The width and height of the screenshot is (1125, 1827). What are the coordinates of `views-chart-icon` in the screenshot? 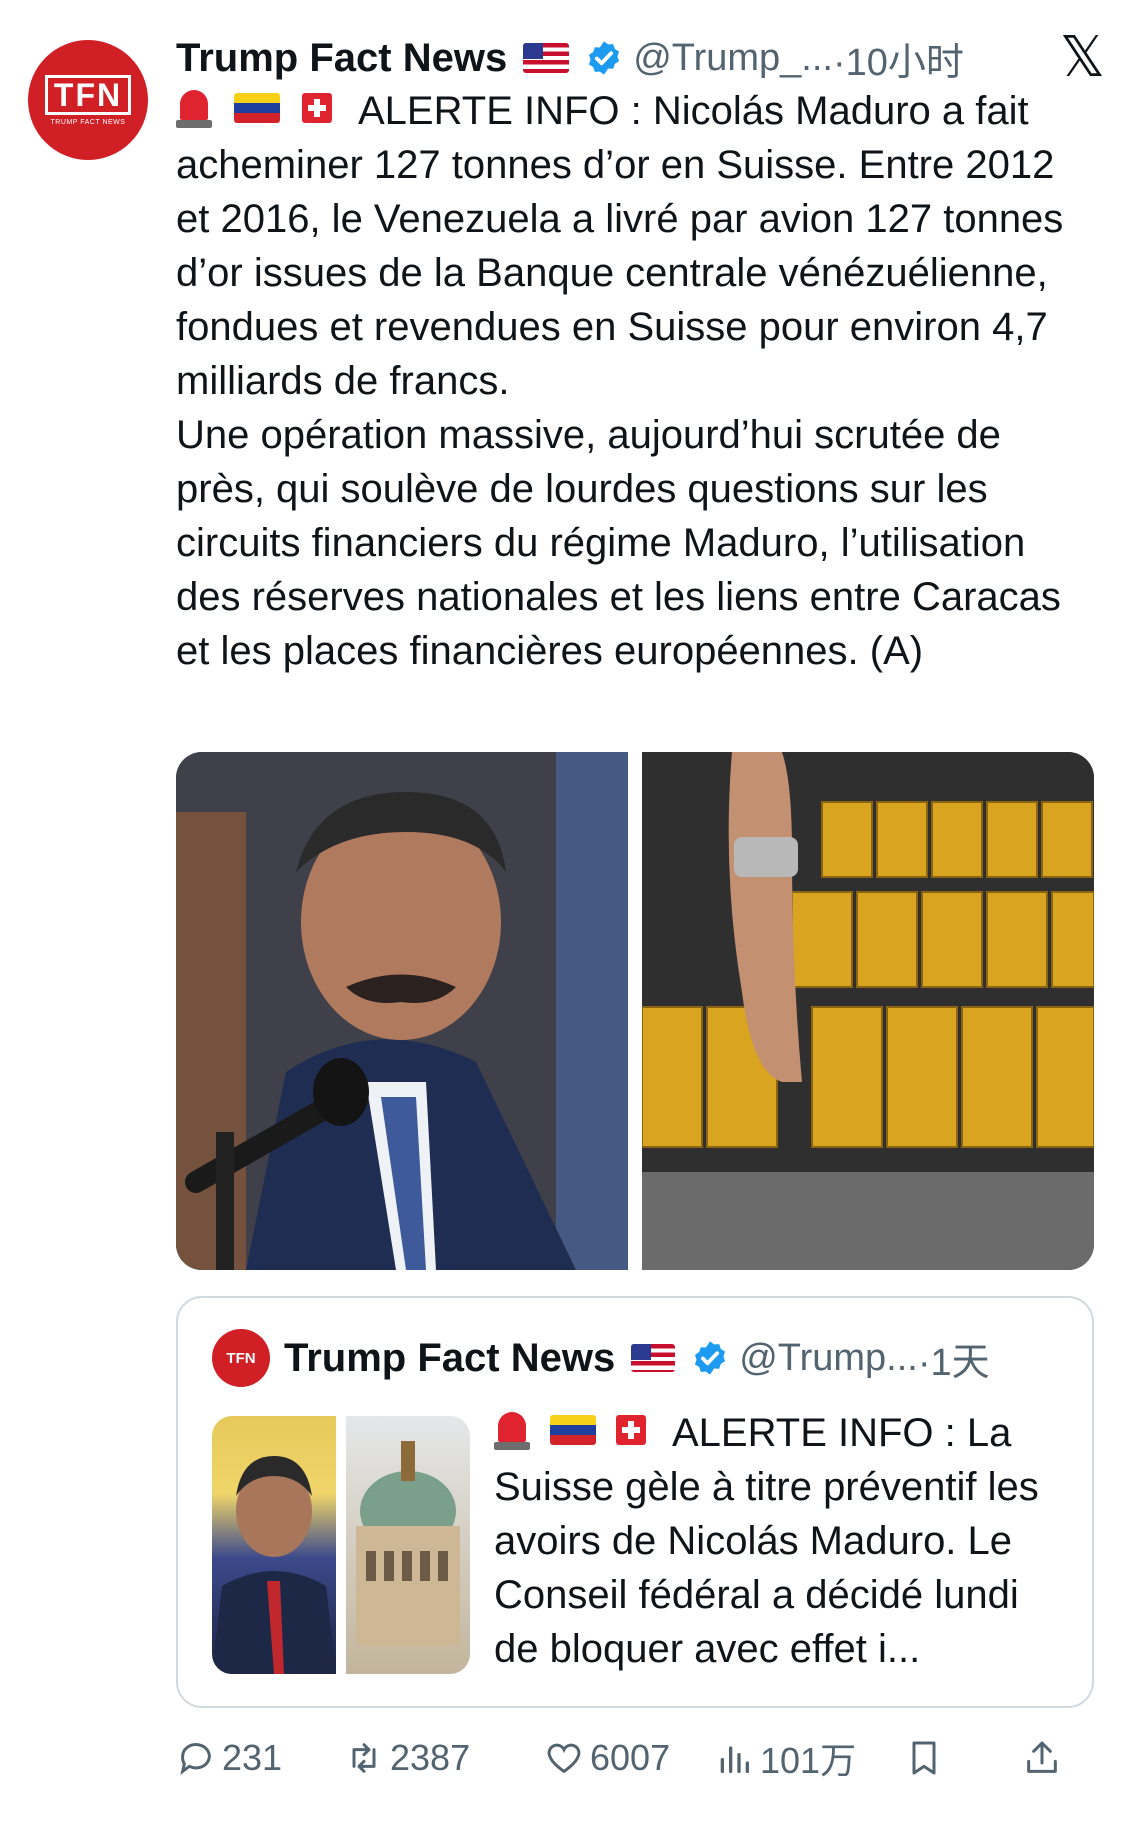 It's located at (734, 1759).